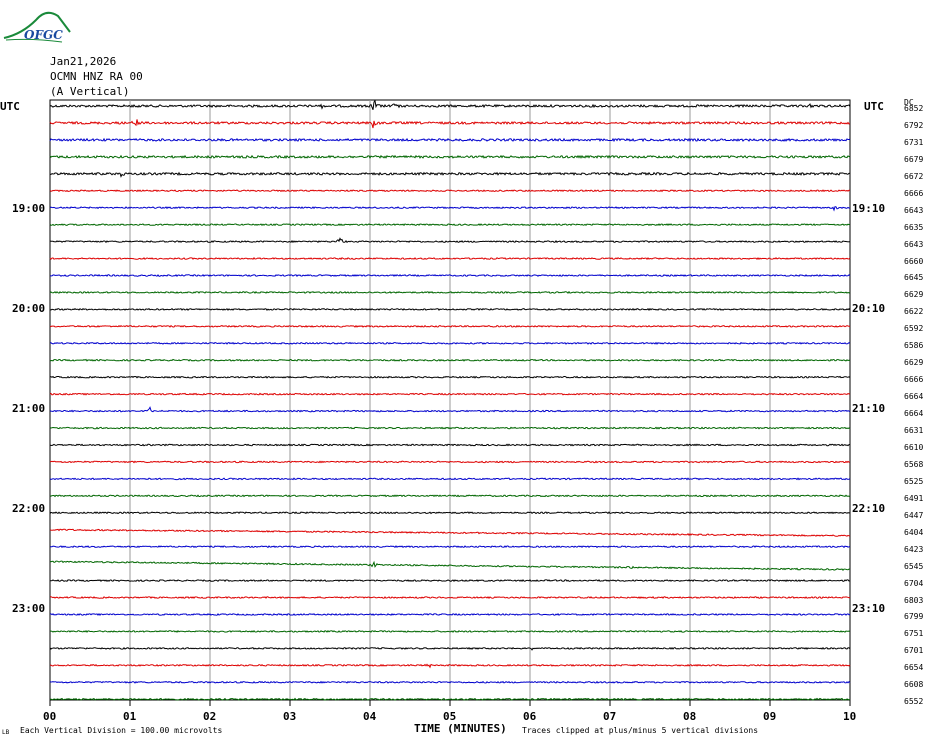 The height and width of the screenshot is (744, 930). I want to click on dc-offset-label: 6447, so click(914, 515).